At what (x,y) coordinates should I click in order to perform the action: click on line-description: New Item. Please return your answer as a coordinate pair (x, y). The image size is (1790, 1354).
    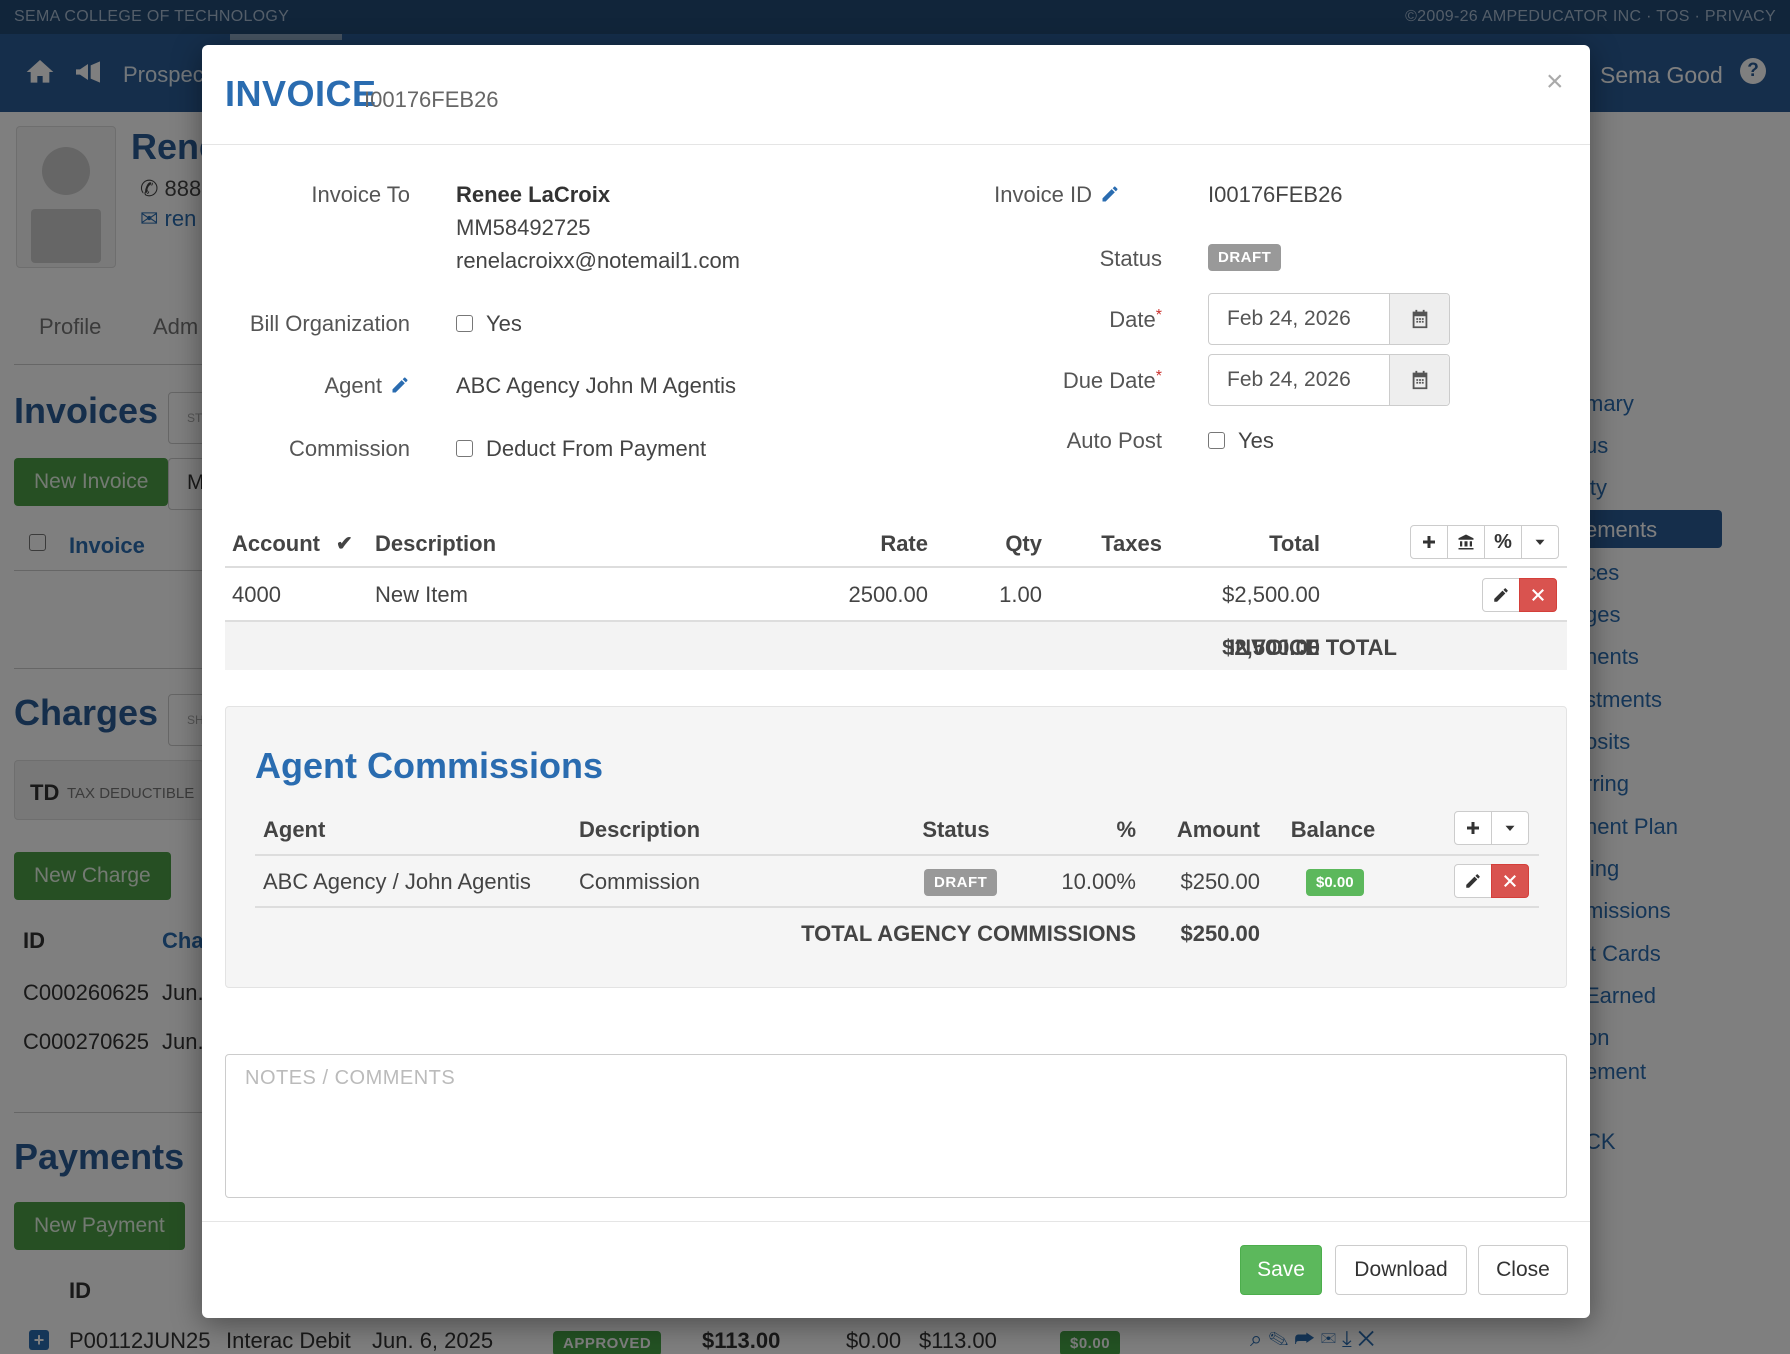
    Looking at the image, I should click on (421, 594).